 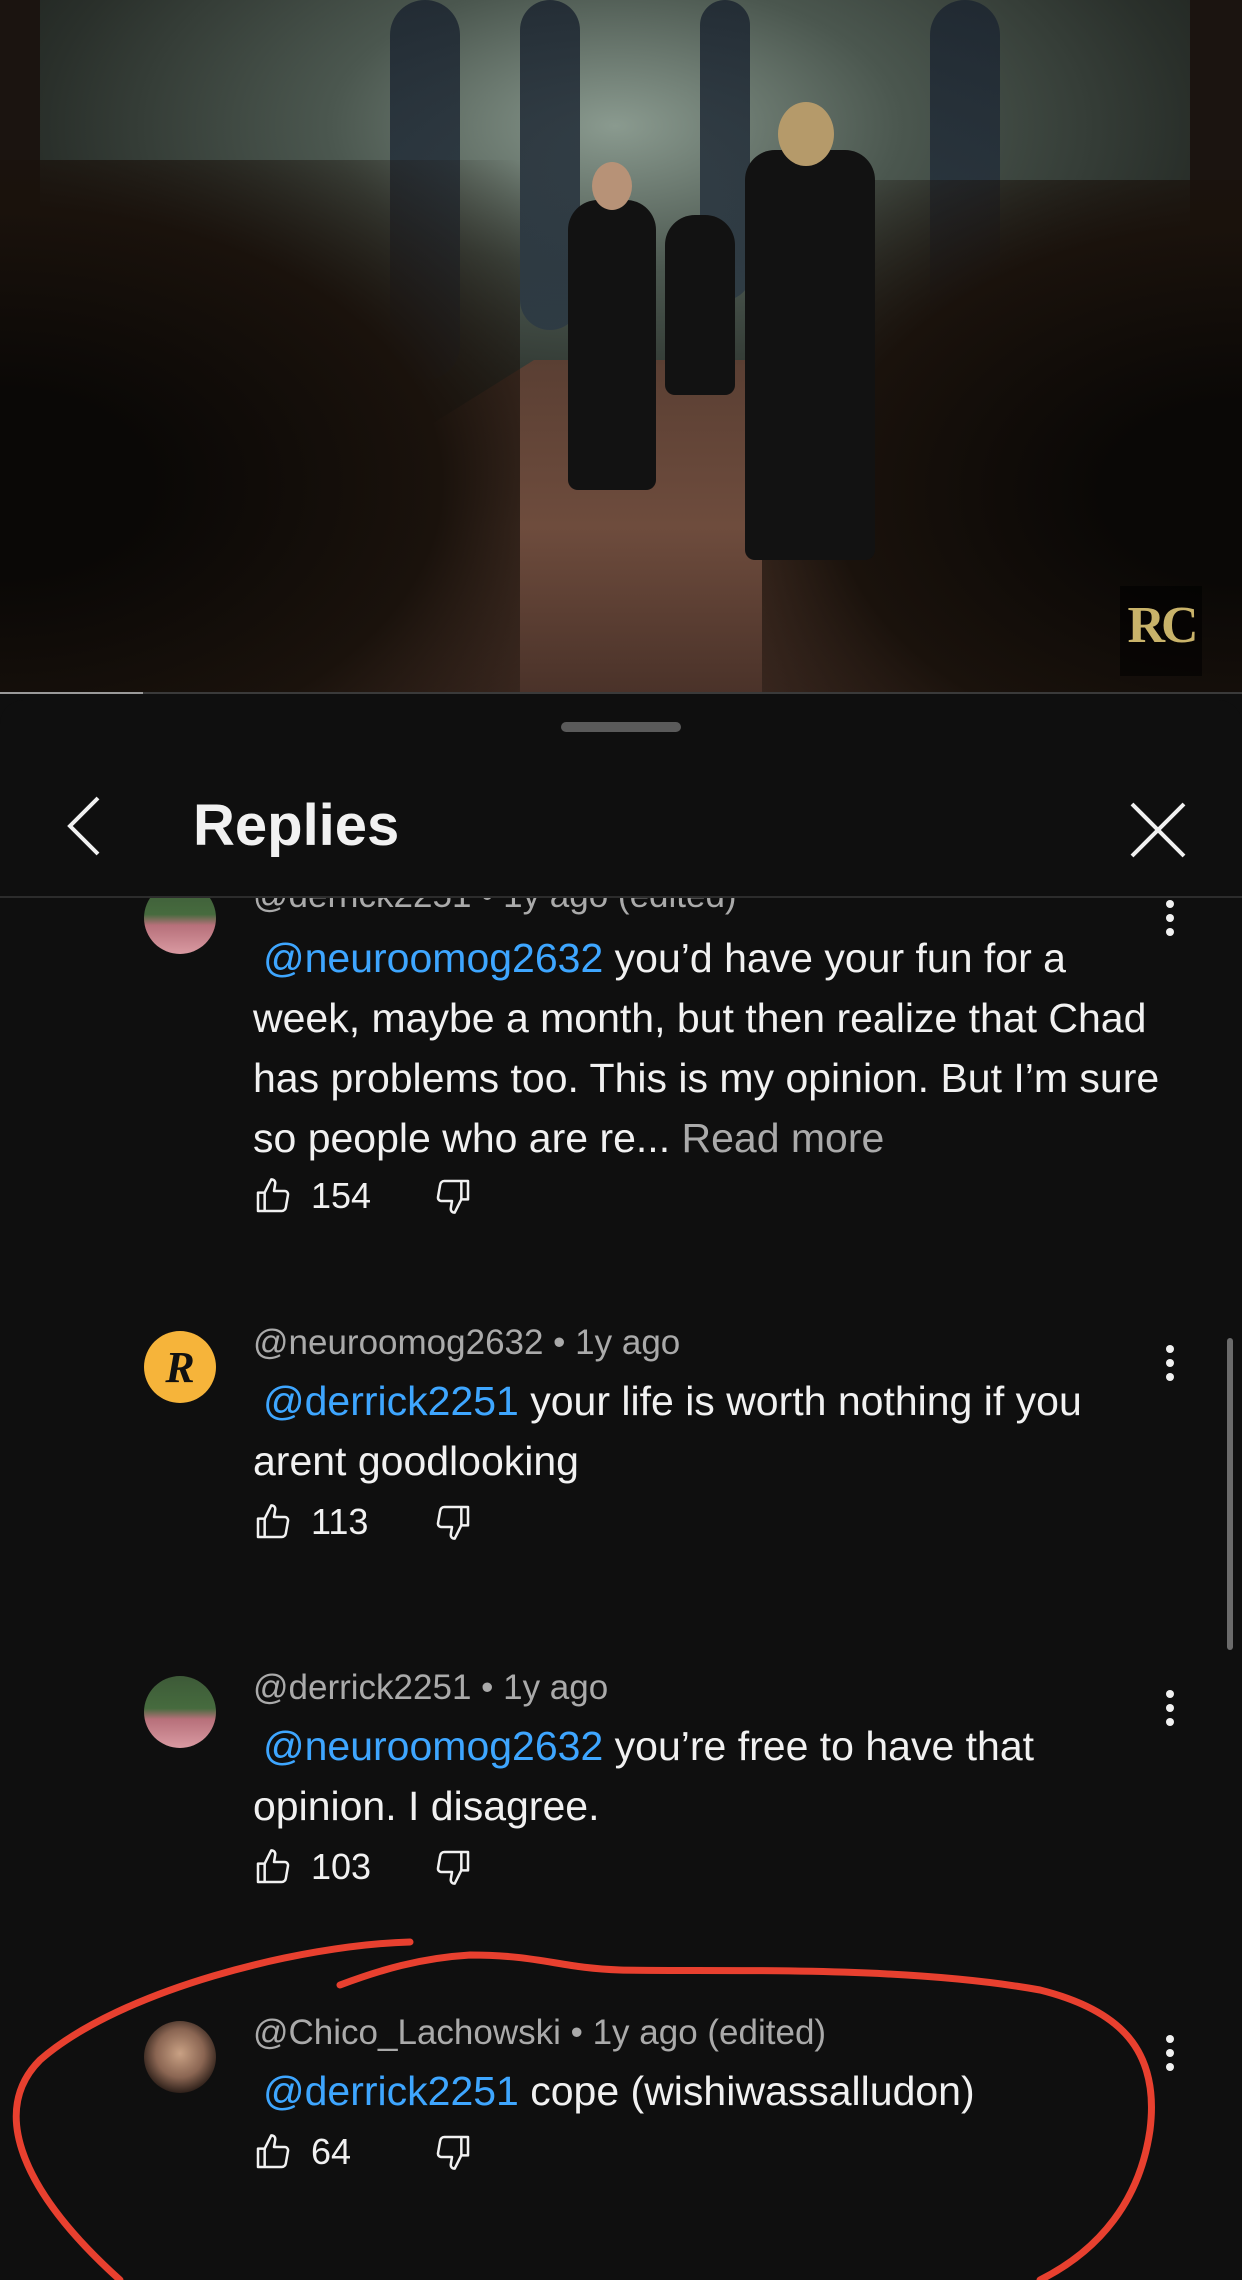 I want to click on comment-meta: @Chico_Lachowski • 1y ago (edited), so click(x=540, y=2032).